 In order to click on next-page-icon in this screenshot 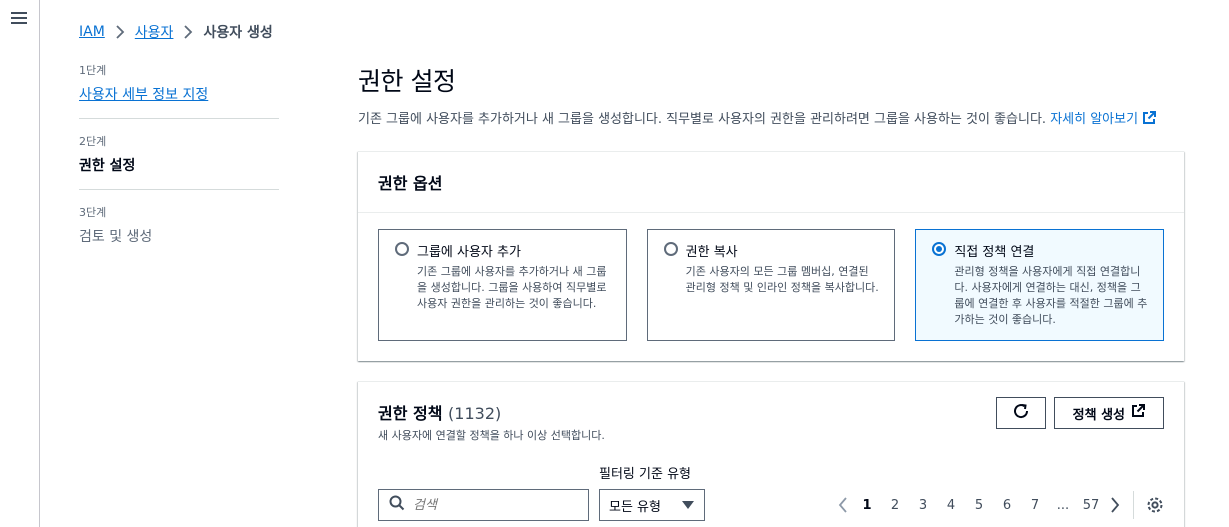, I will do `click(1115, 505)`.